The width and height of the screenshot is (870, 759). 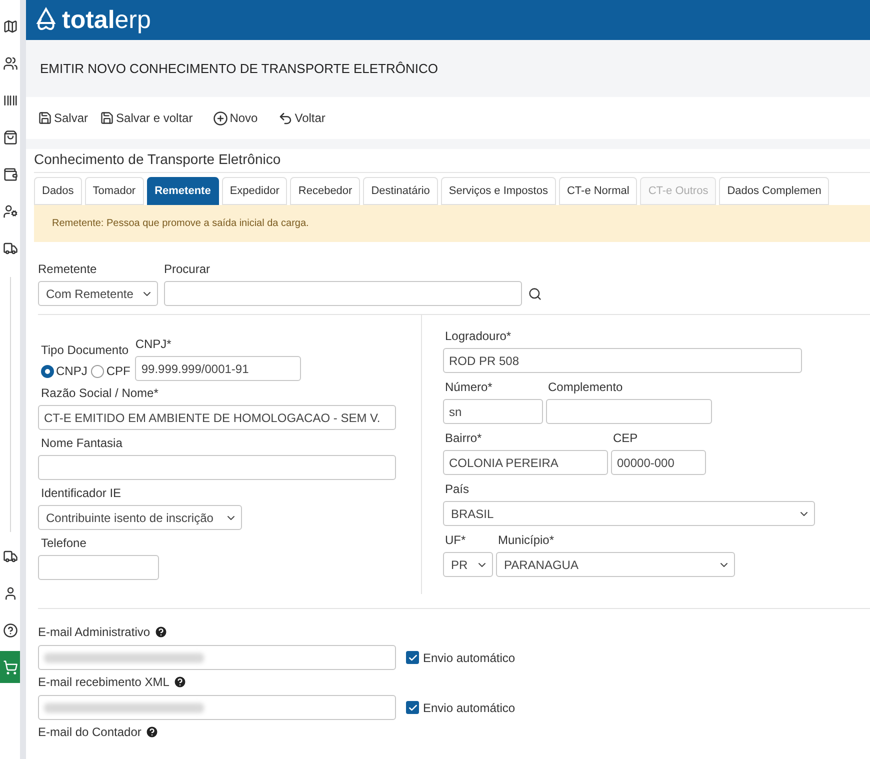 I want to click on tab: Dados Complemen, so click(x=774, y=191).